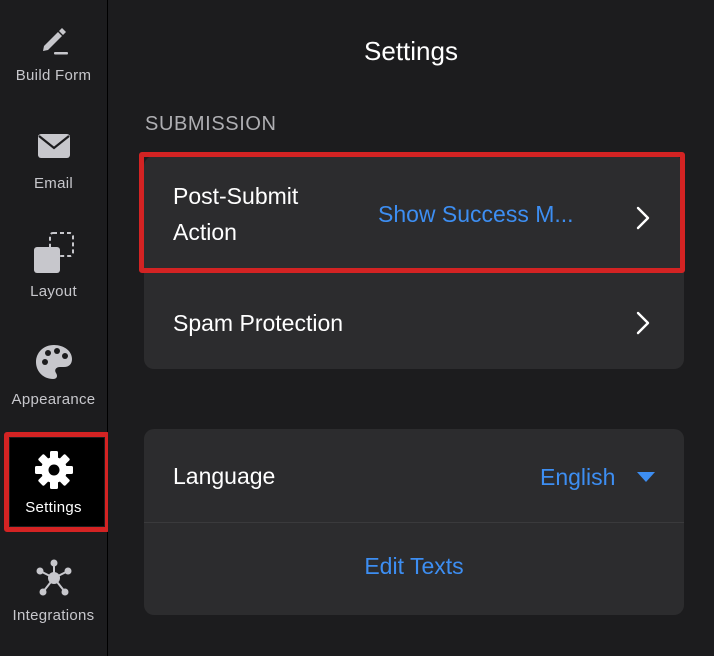  What do you see at coordinates (258, 323) in the screenshot?
I see `spam-protection-title: Spam Protection` at bounding box center [258, 323].